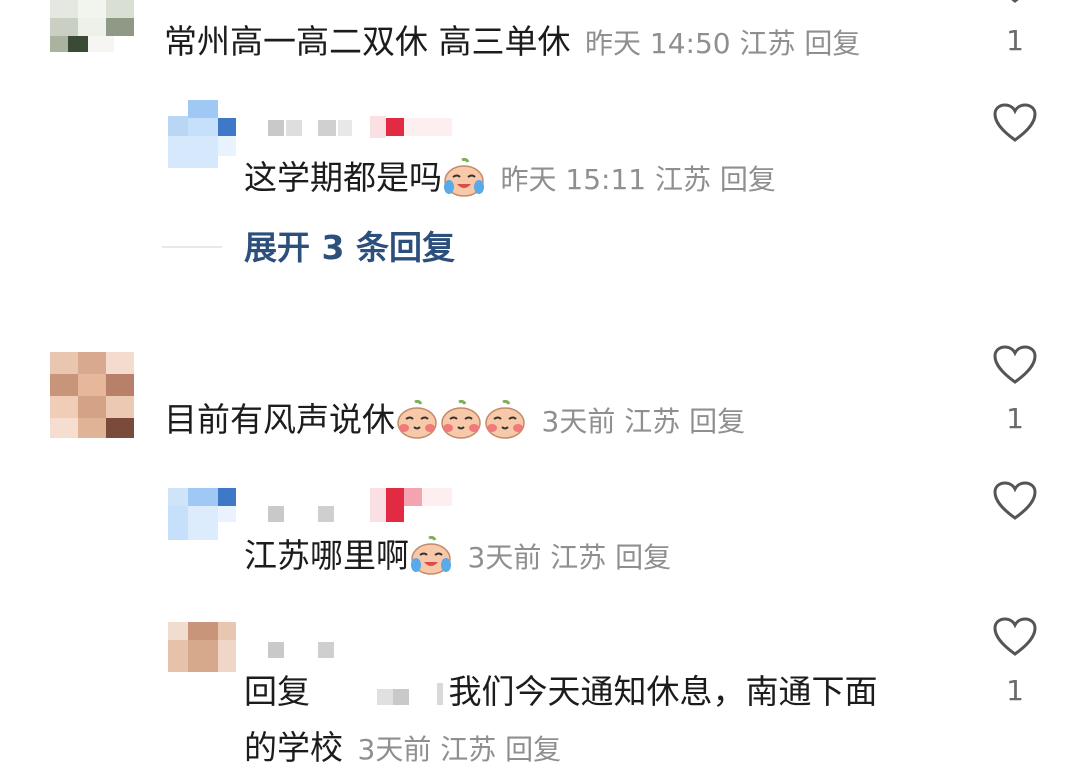  I want to click on comment-text: 常州高一高二双休 高三单休 昨天 14:50 江苏 回复, so click(512, 43).